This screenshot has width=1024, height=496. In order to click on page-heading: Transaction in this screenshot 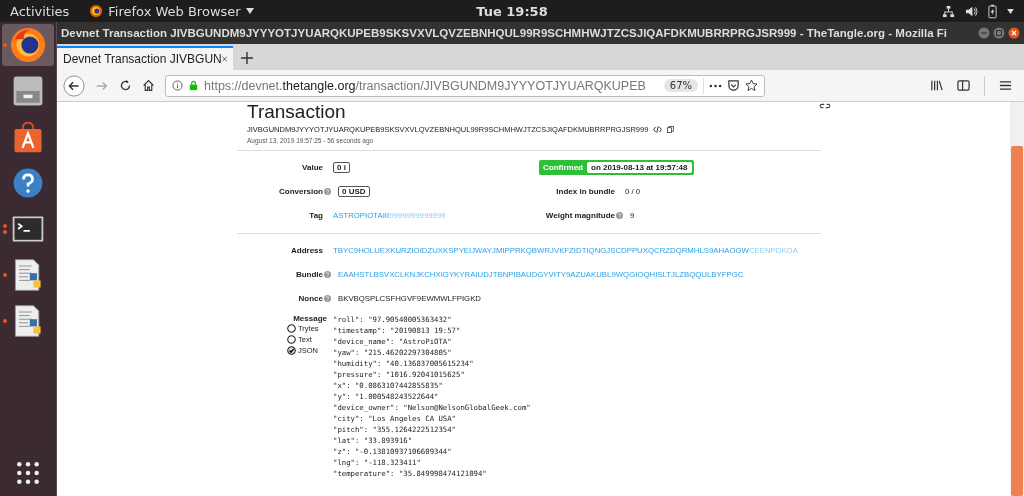, I will do `click(296, 112)`.